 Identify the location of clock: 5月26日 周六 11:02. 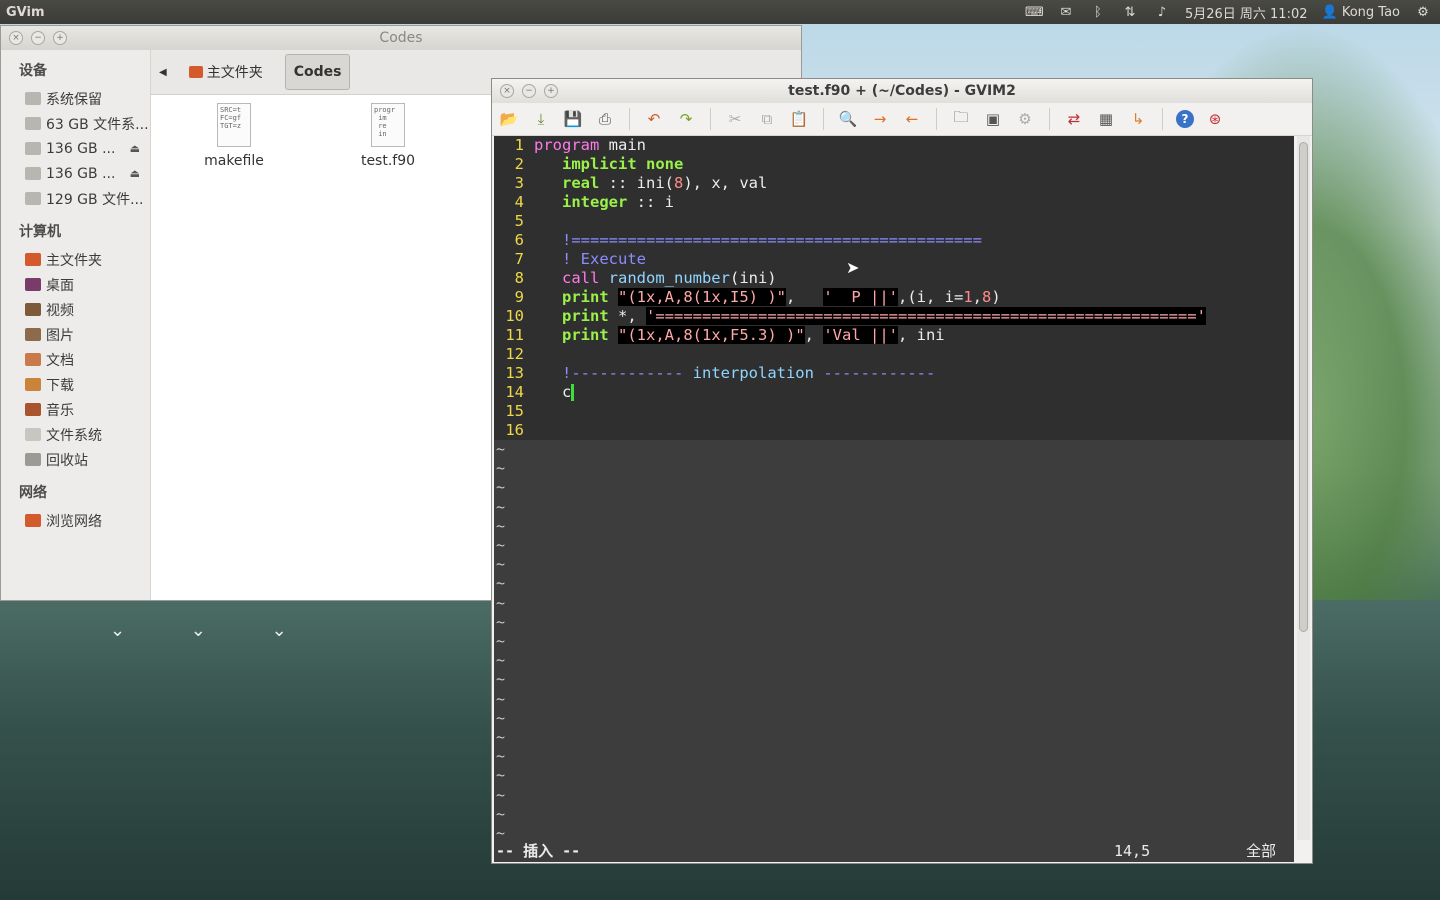
(1246, 12).